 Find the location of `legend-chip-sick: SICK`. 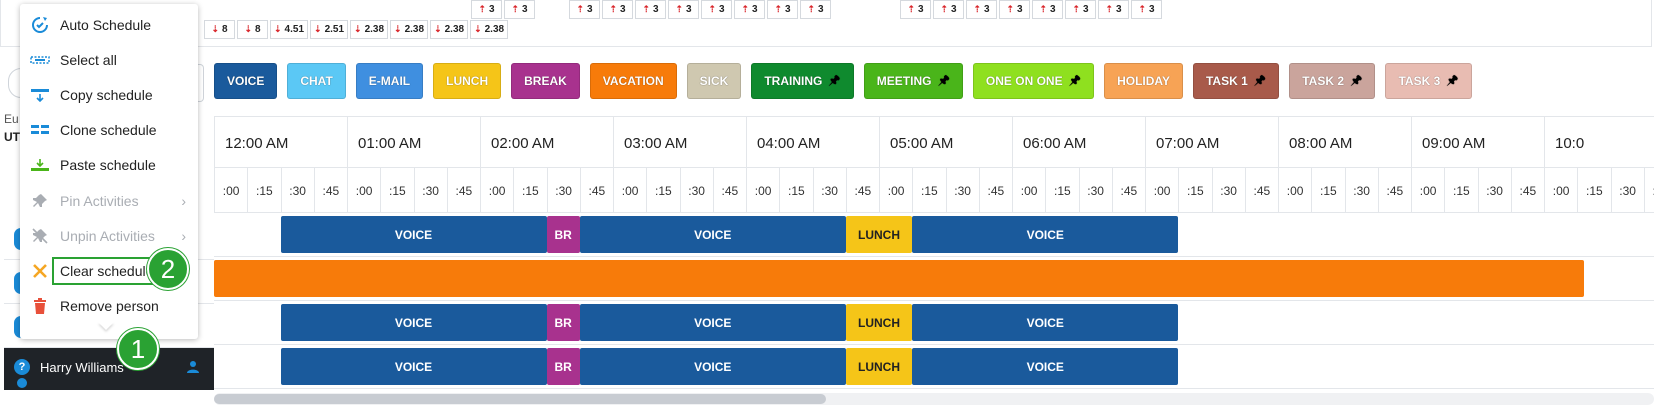

legend-chip-sick: SICK is located at coordinates (714, 81).